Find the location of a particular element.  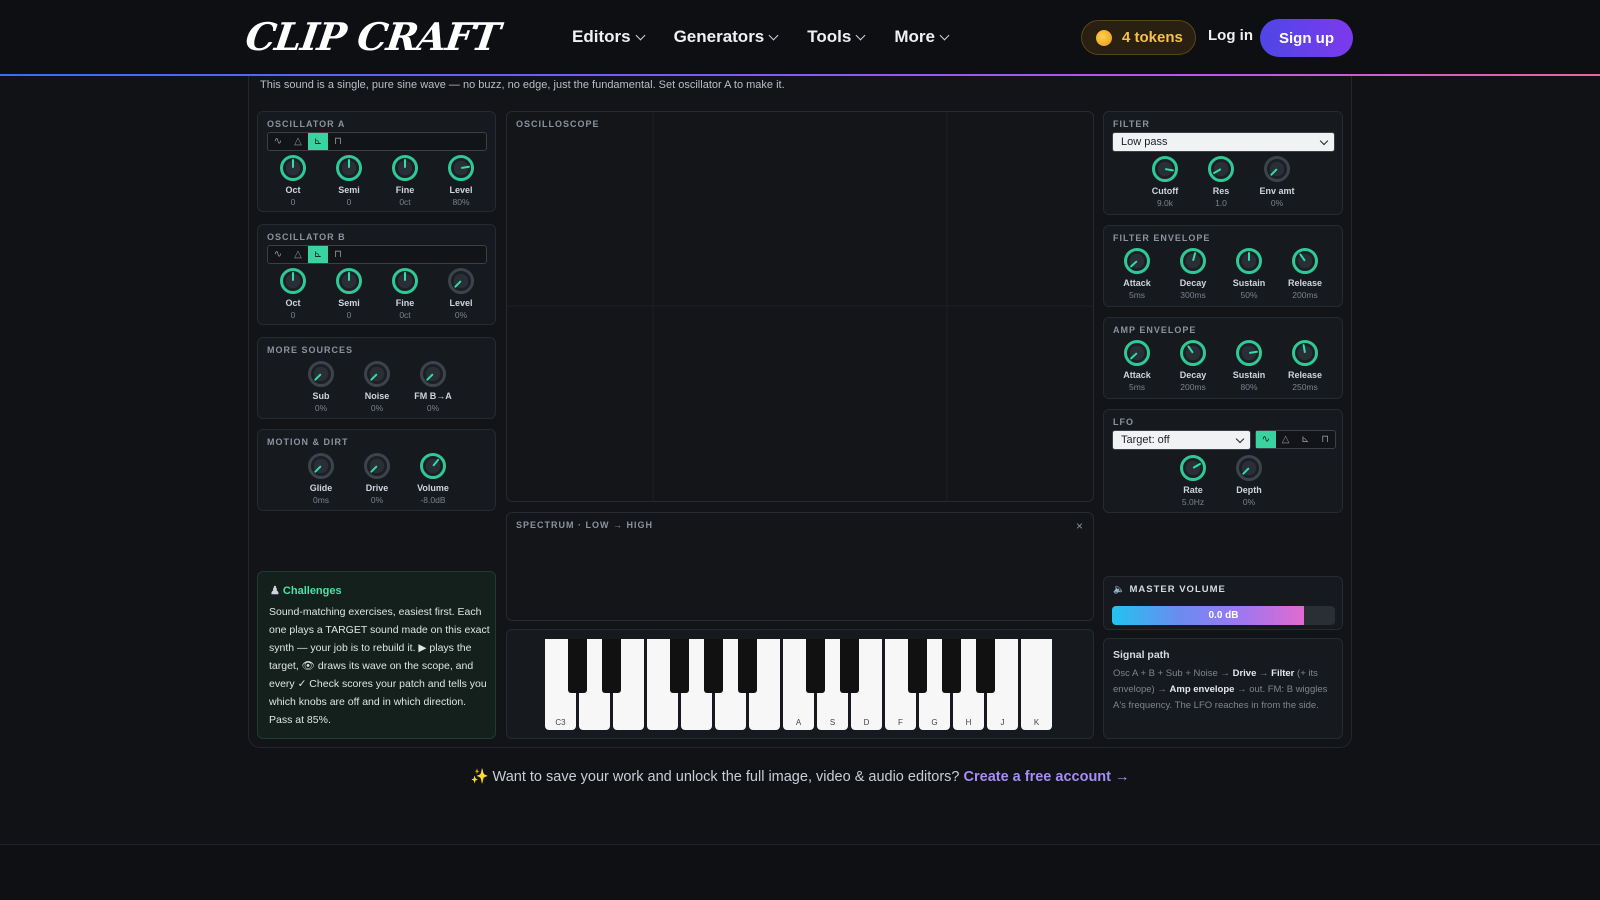

filter-env-release-knob: Release 200ms is located at coordinates (1305, 274).